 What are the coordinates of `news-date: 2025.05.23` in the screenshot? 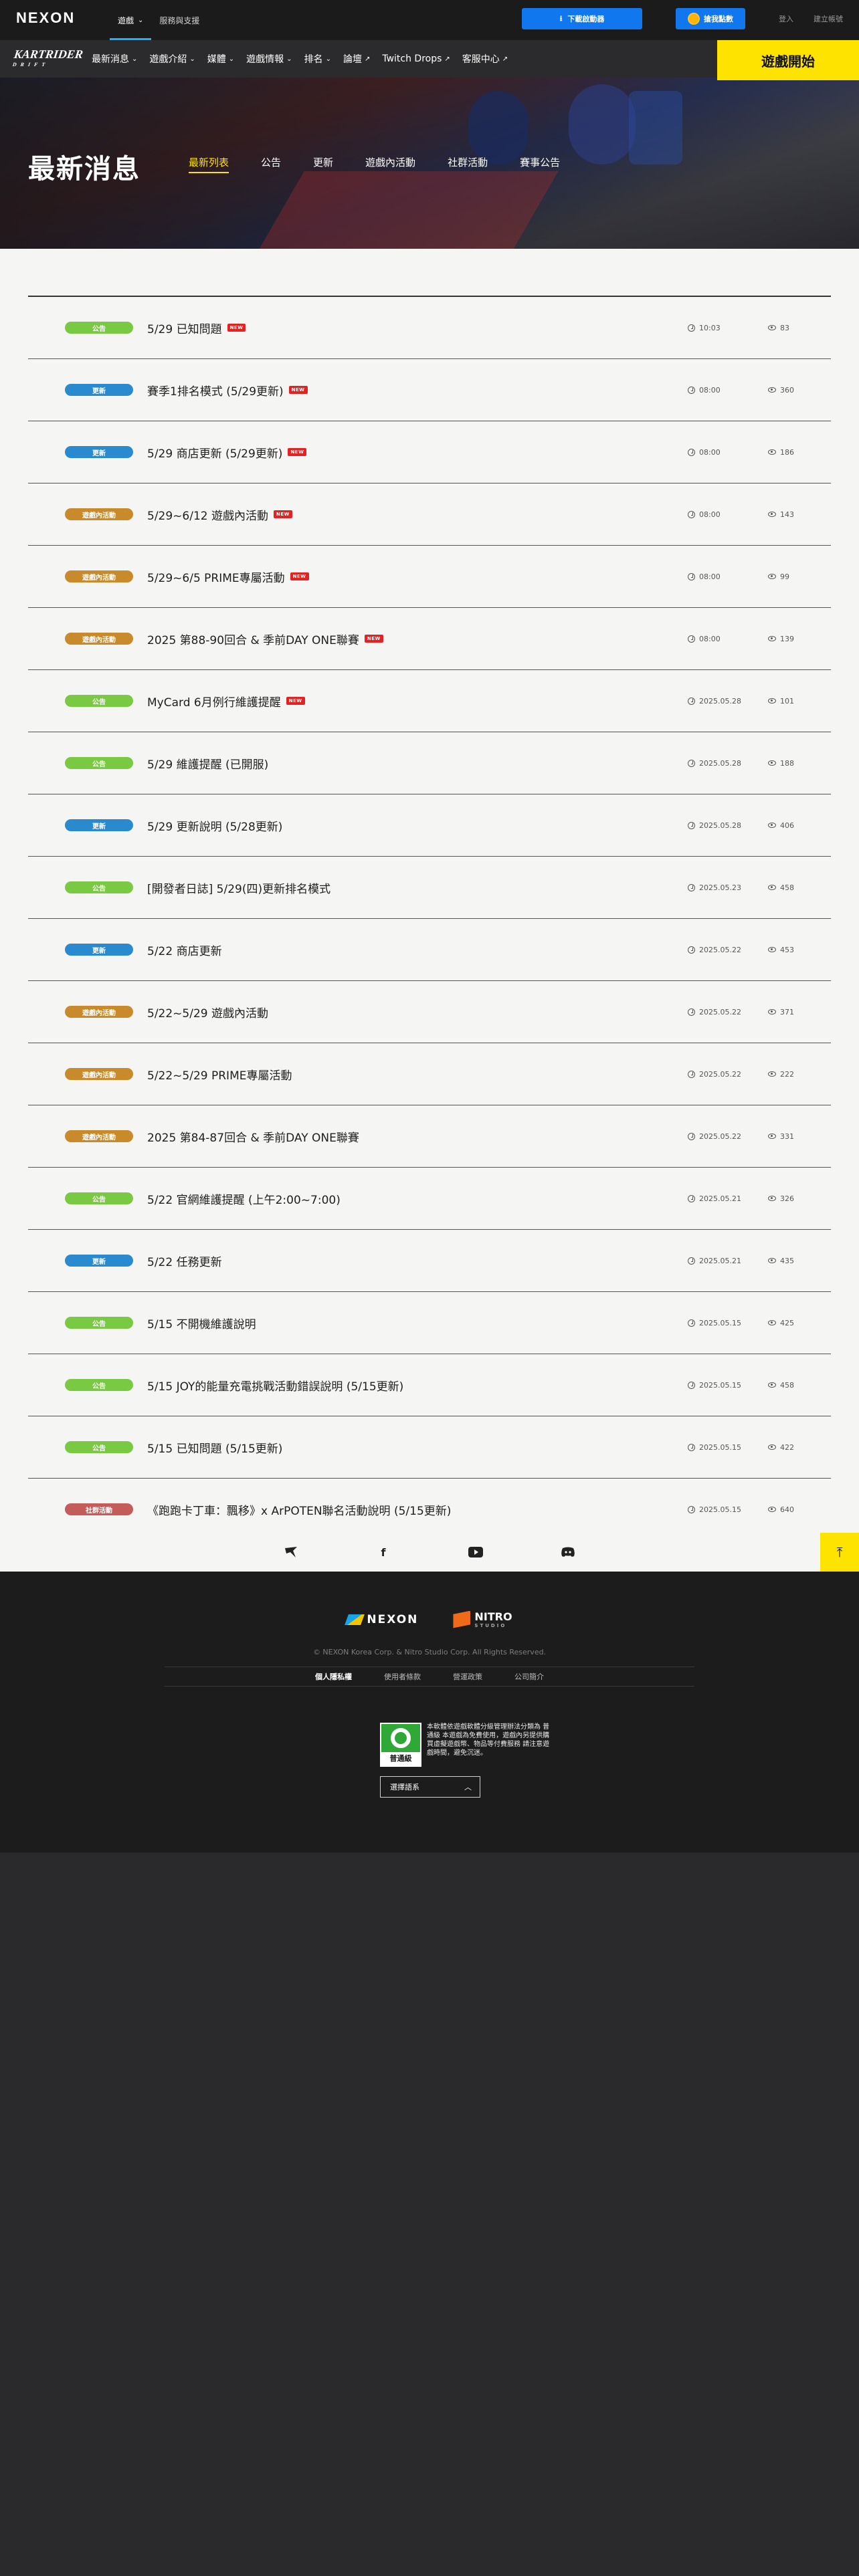 It's located at (715, 888).